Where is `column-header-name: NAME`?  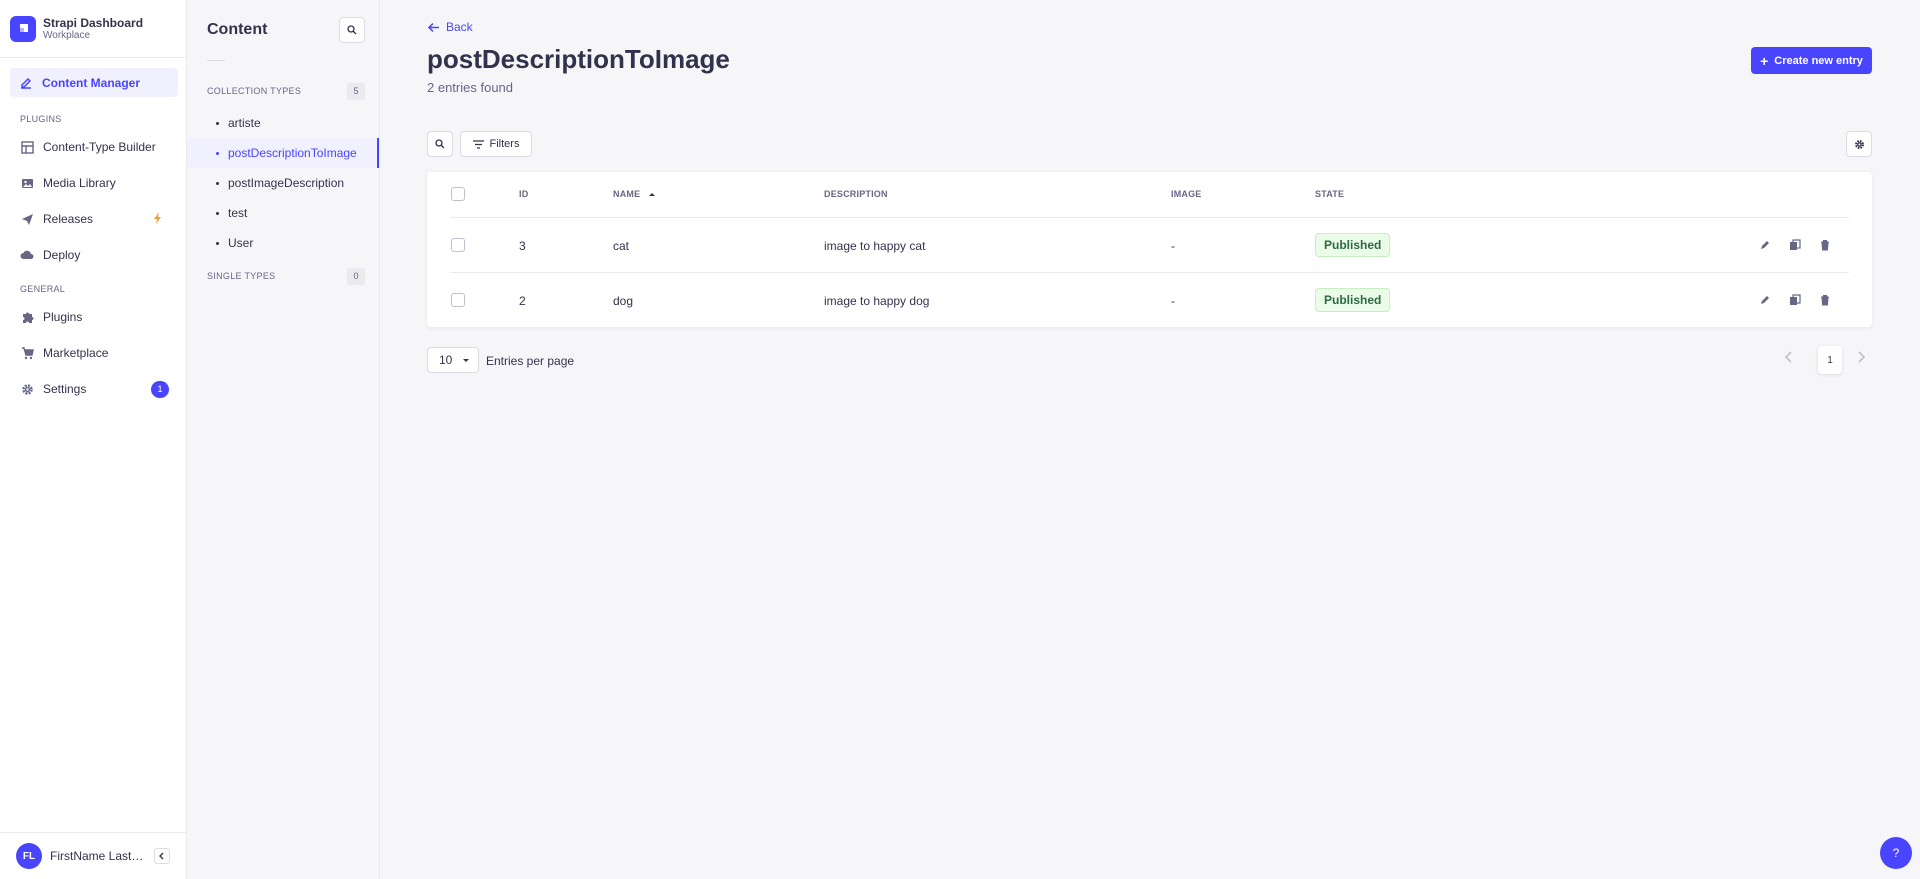 column-header-name: NAME is located at coordinates (634, 194).